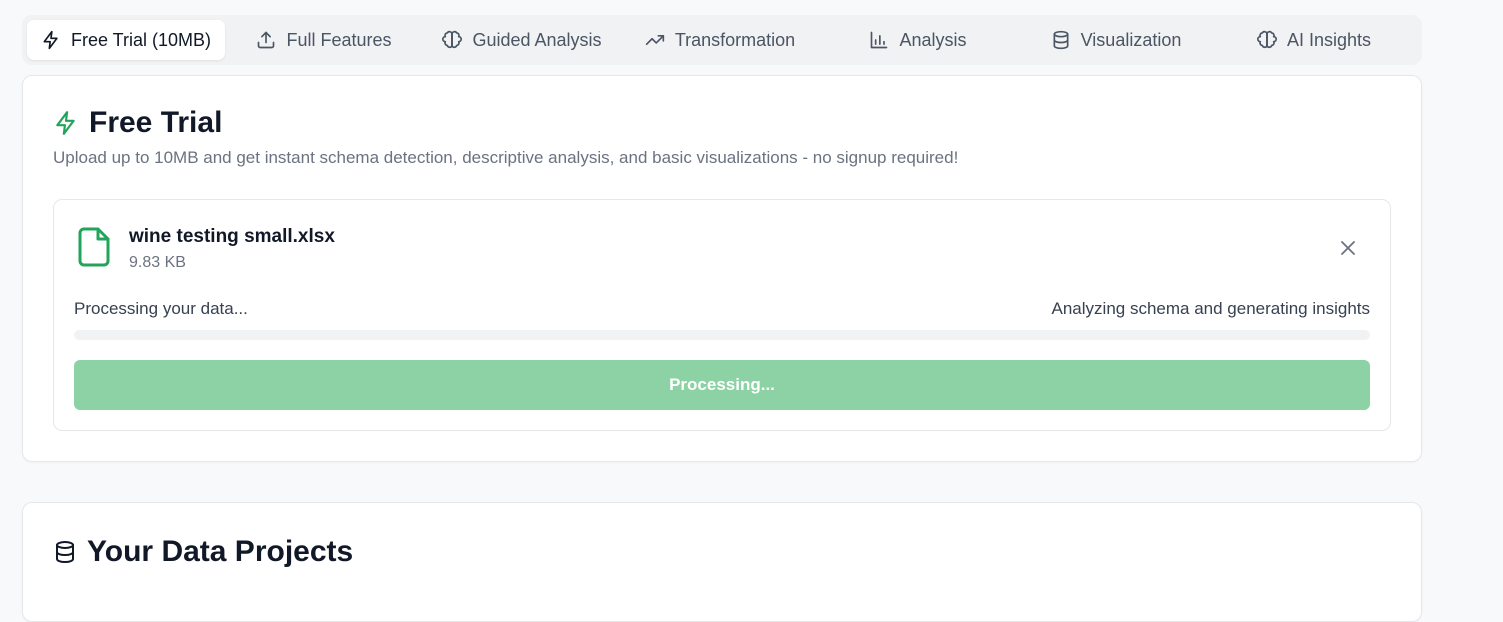  I want to click on card-title-text: Free Trial, so click(156, 122).